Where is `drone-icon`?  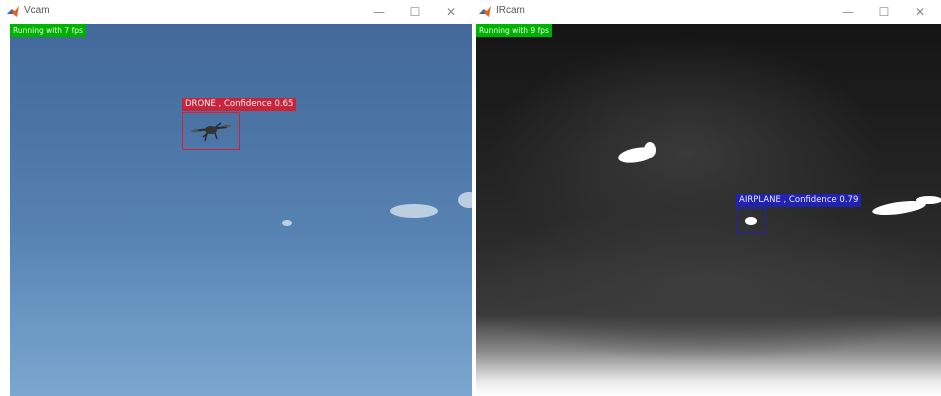 drone-icon is located at coordinates (211, 132).